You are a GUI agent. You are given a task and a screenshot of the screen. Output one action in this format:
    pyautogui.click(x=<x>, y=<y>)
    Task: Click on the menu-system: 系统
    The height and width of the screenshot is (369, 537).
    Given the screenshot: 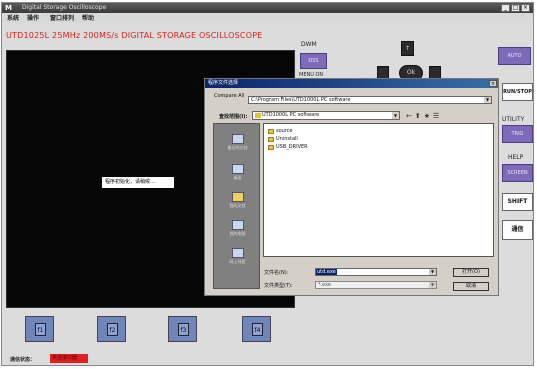 What is the action you would take?
    pyautogui.click(x=13, y=18)
    